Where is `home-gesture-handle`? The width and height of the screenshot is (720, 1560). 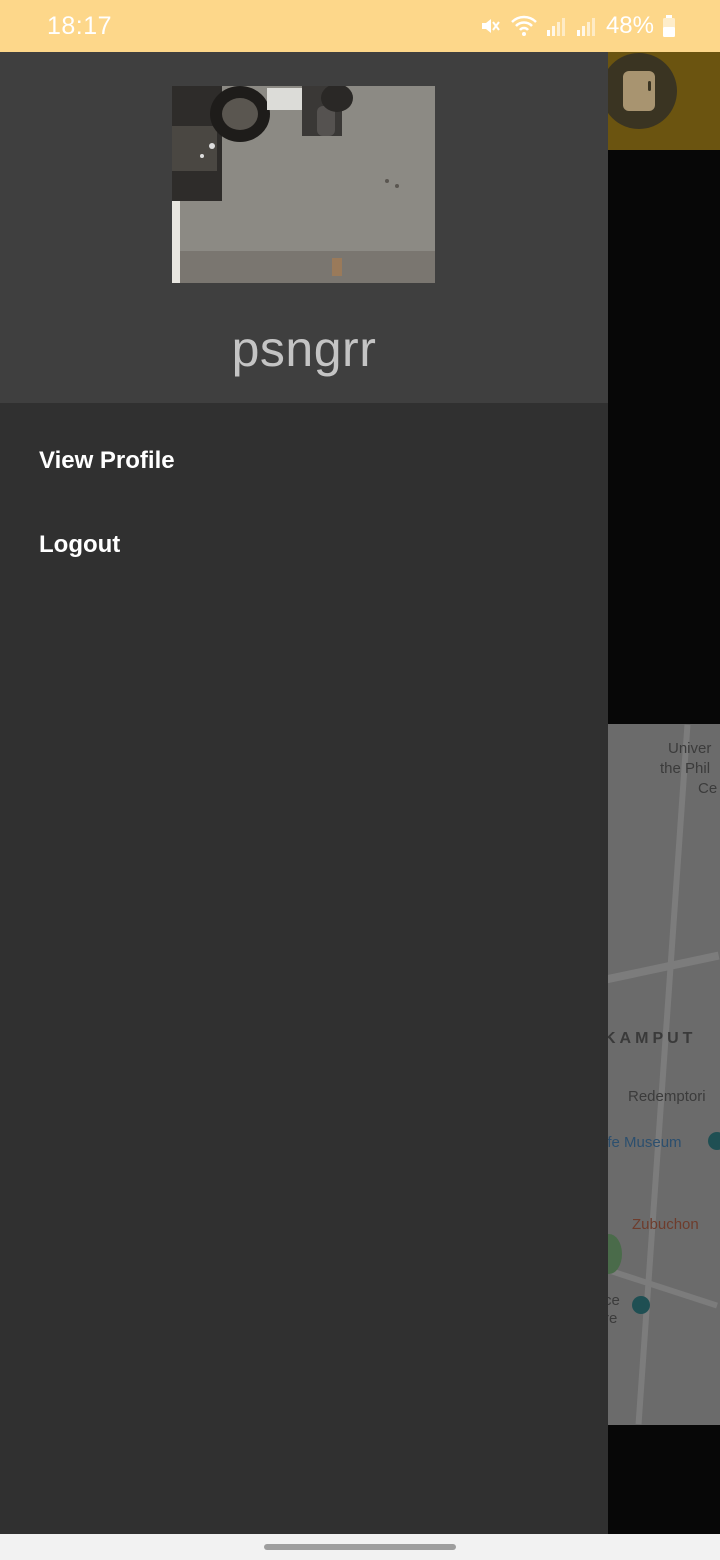
home-gesture-handle is located at coordinates (360, 1547).